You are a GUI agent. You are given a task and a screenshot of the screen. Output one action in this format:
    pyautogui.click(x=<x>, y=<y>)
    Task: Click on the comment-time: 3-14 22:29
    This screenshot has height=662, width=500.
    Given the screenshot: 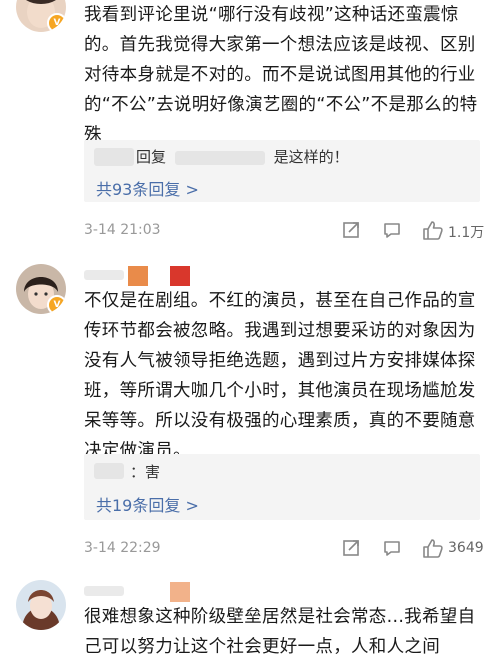 What is the action you would take?
    pyautogui.click(x=122, y=548)
    